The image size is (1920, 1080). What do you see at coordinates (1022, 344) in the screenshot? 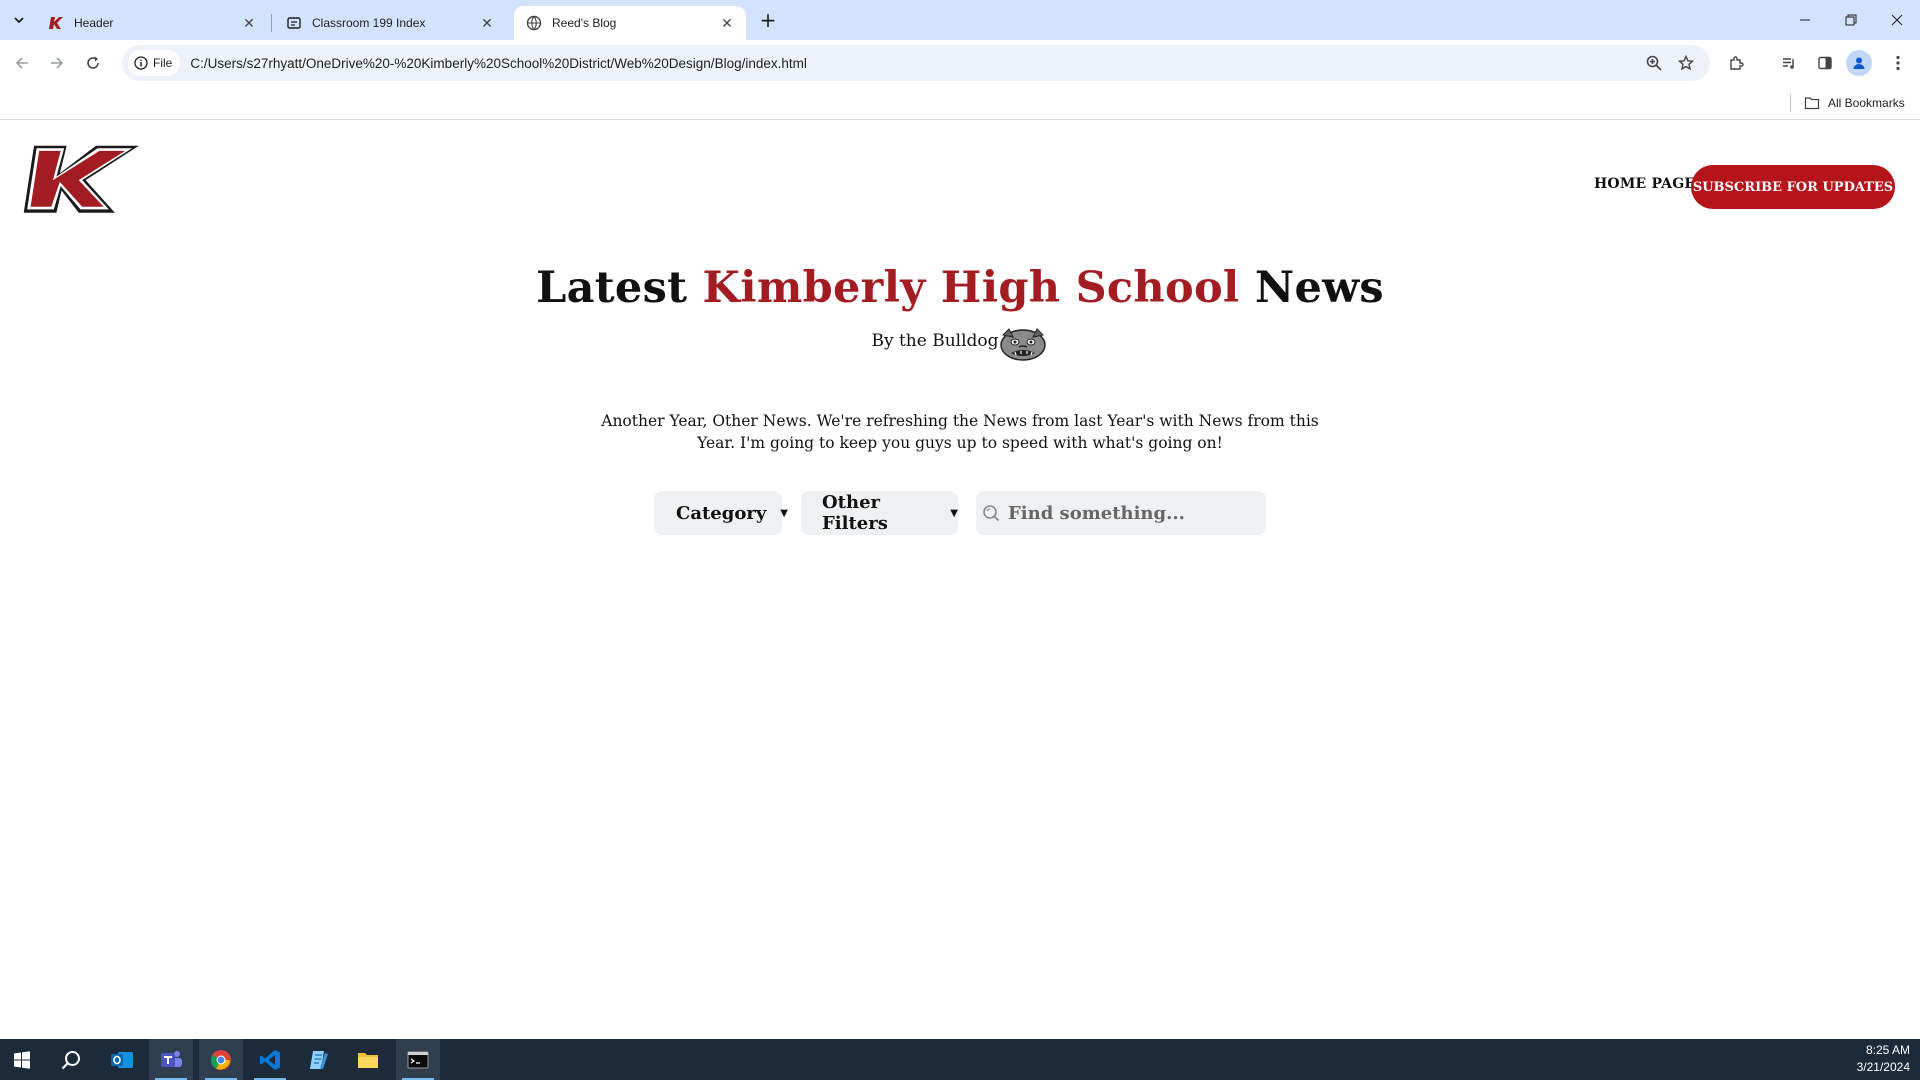
I see `bulldog-mascot-icon` at bounding box center [1022, 344].